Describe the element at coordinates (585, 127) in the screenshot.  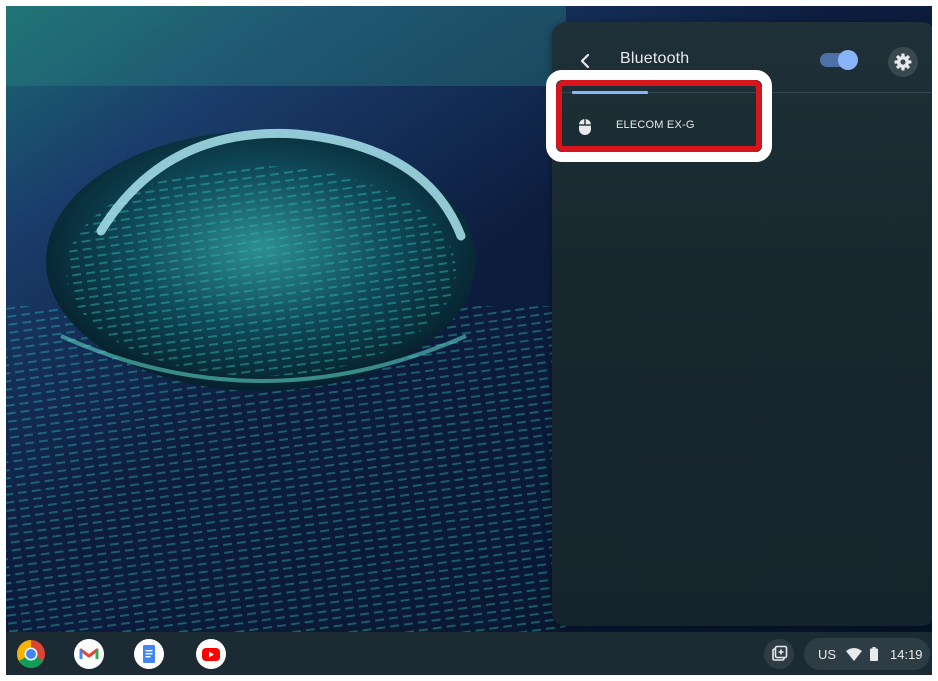
I see `mouse-icon` at that location.